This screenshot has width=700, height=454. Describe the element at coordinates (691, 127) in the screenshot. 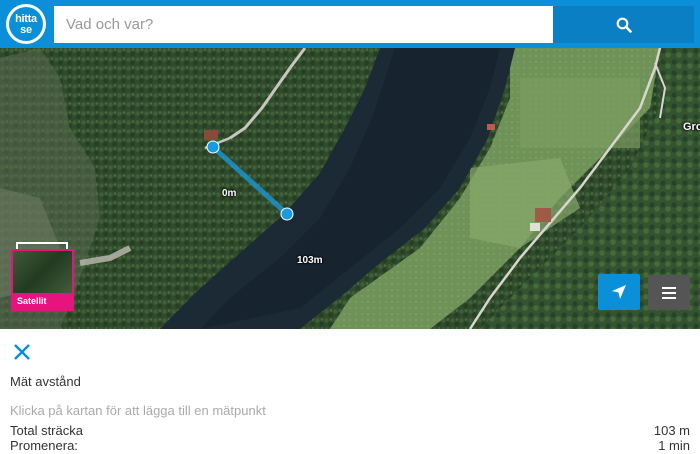

I see `place-label: Gro` at that location.